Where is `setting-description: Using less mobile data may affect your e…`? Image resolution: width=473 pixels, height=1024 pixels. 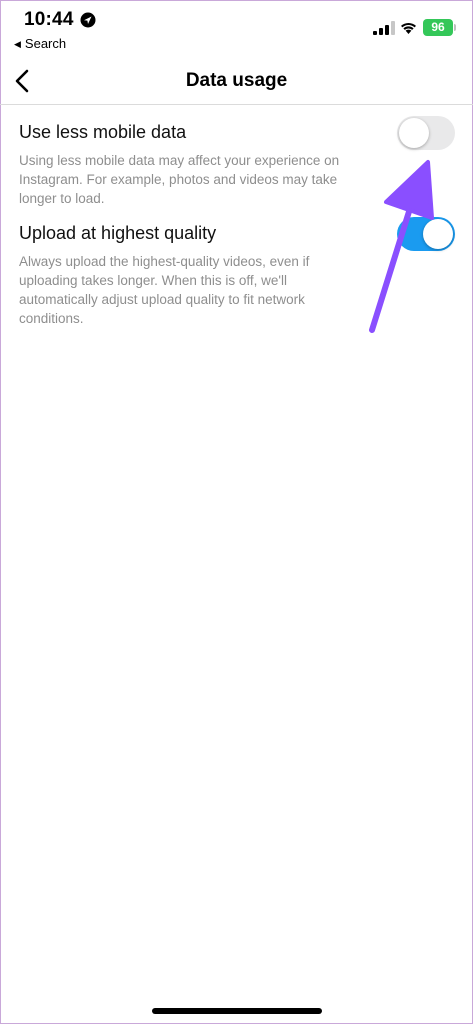 setting-description: Using less mobile data may affect your e… is located at coordinates (179, 179).